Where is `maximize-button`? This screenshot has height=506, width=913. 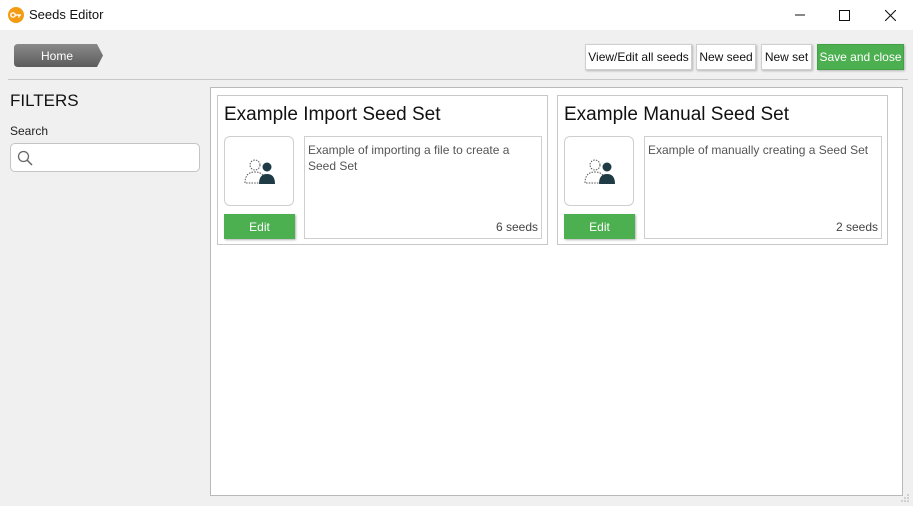 maximize-button is located at coordinates (844, 15).